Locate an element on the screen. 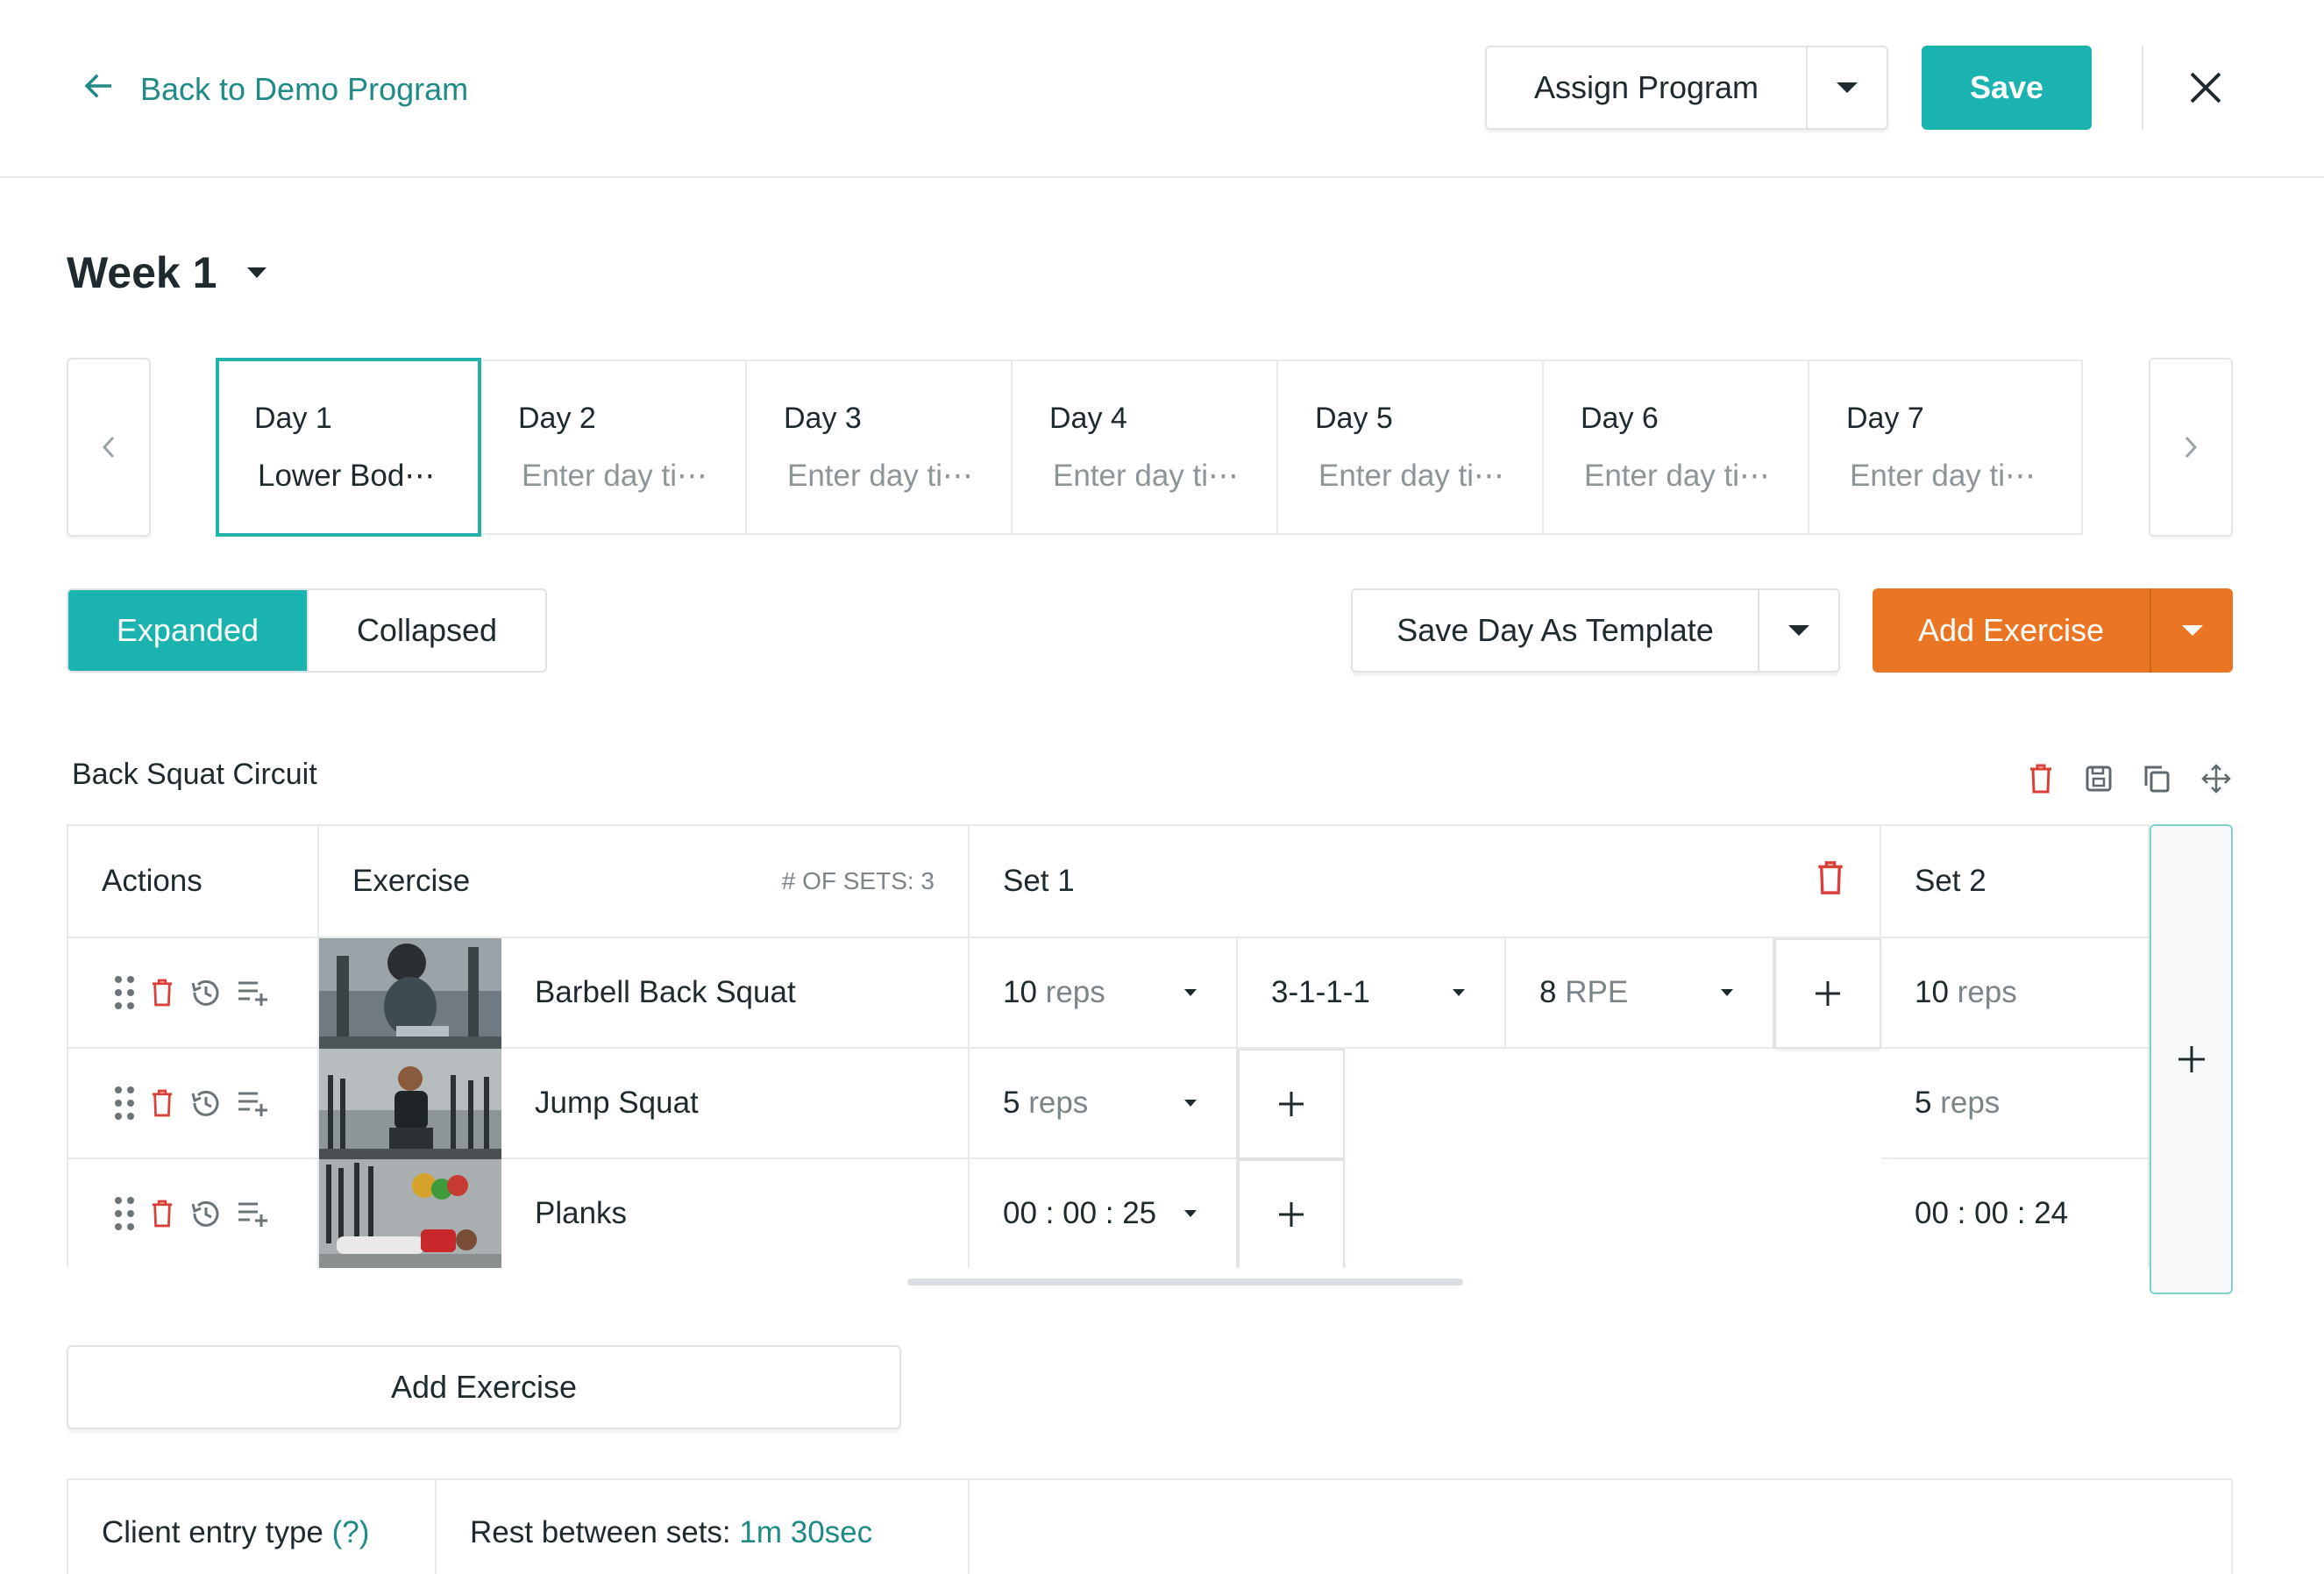 This screenshot has height=1574, width=2324. help-link: (?) is located at coordinates (351, 1532).